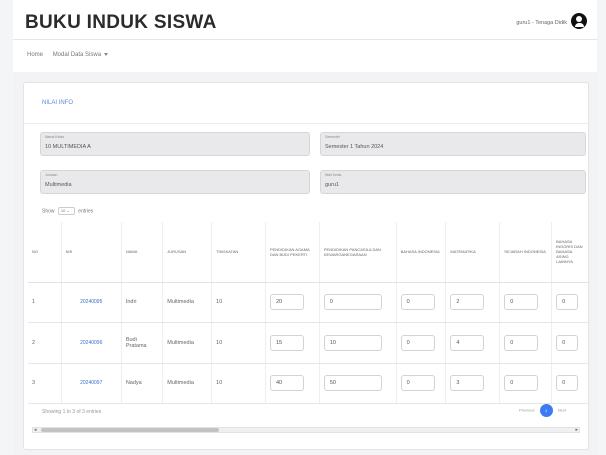 Image resolution: width=606 pixels, height=455 pixels. Describe the element at coordinates (292, 252) in the screenshot. I see `col-agama: PENDIDIKAN AGAMA DAN BUDI PEKERTI` at that location.